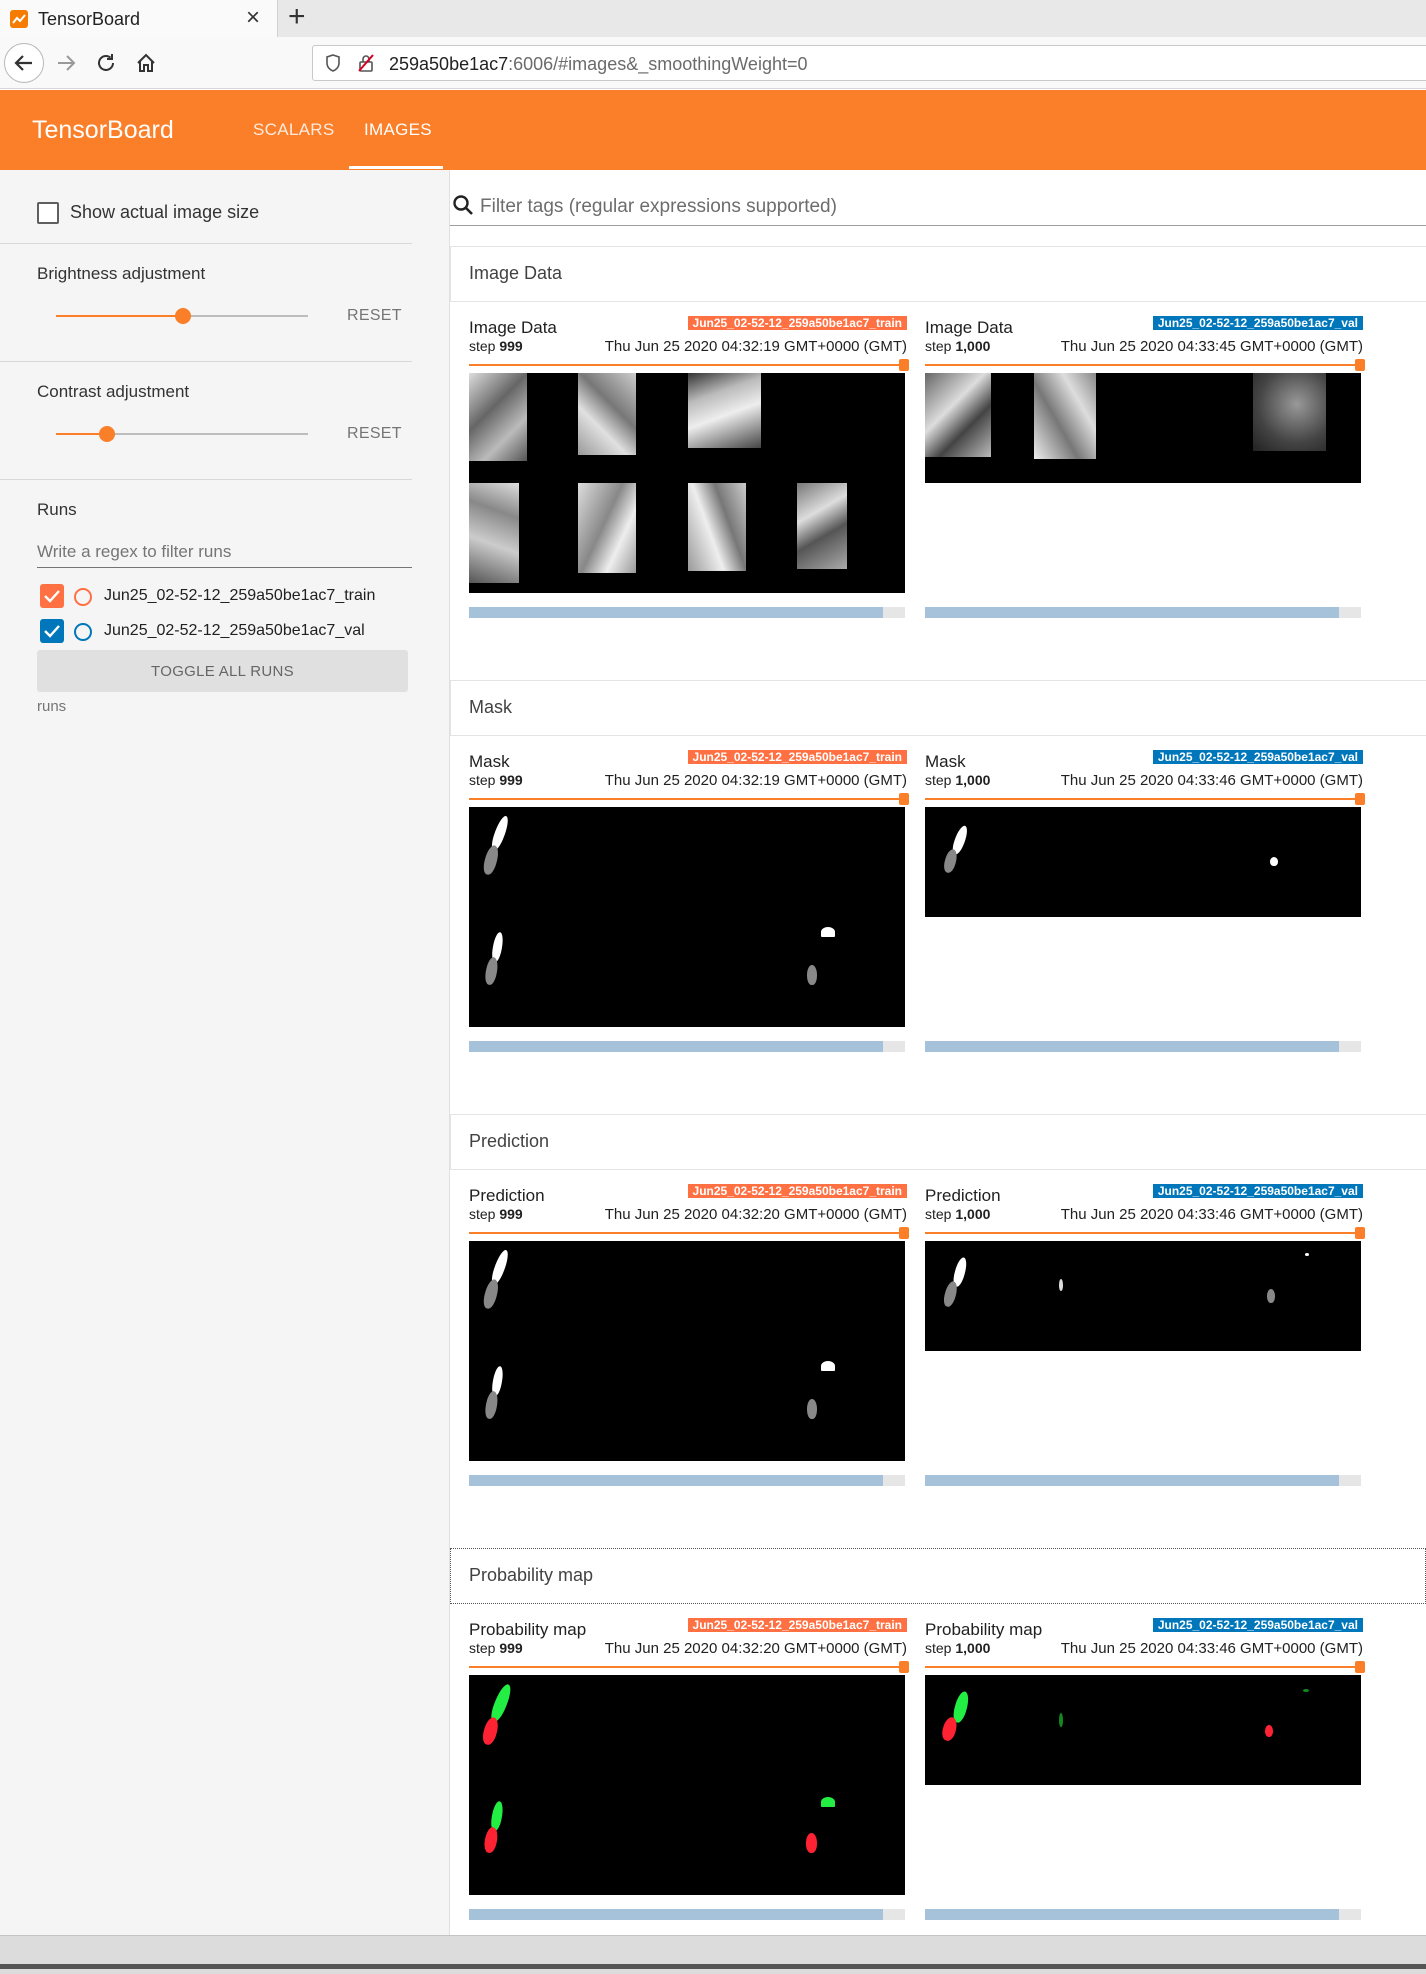 This screenshot has width=1426, height=1974. What do you see at coordinates (139, 18) in the screenshot?
I see `browser-tab: TensorBoard ×` at bounding box center [139, 18].